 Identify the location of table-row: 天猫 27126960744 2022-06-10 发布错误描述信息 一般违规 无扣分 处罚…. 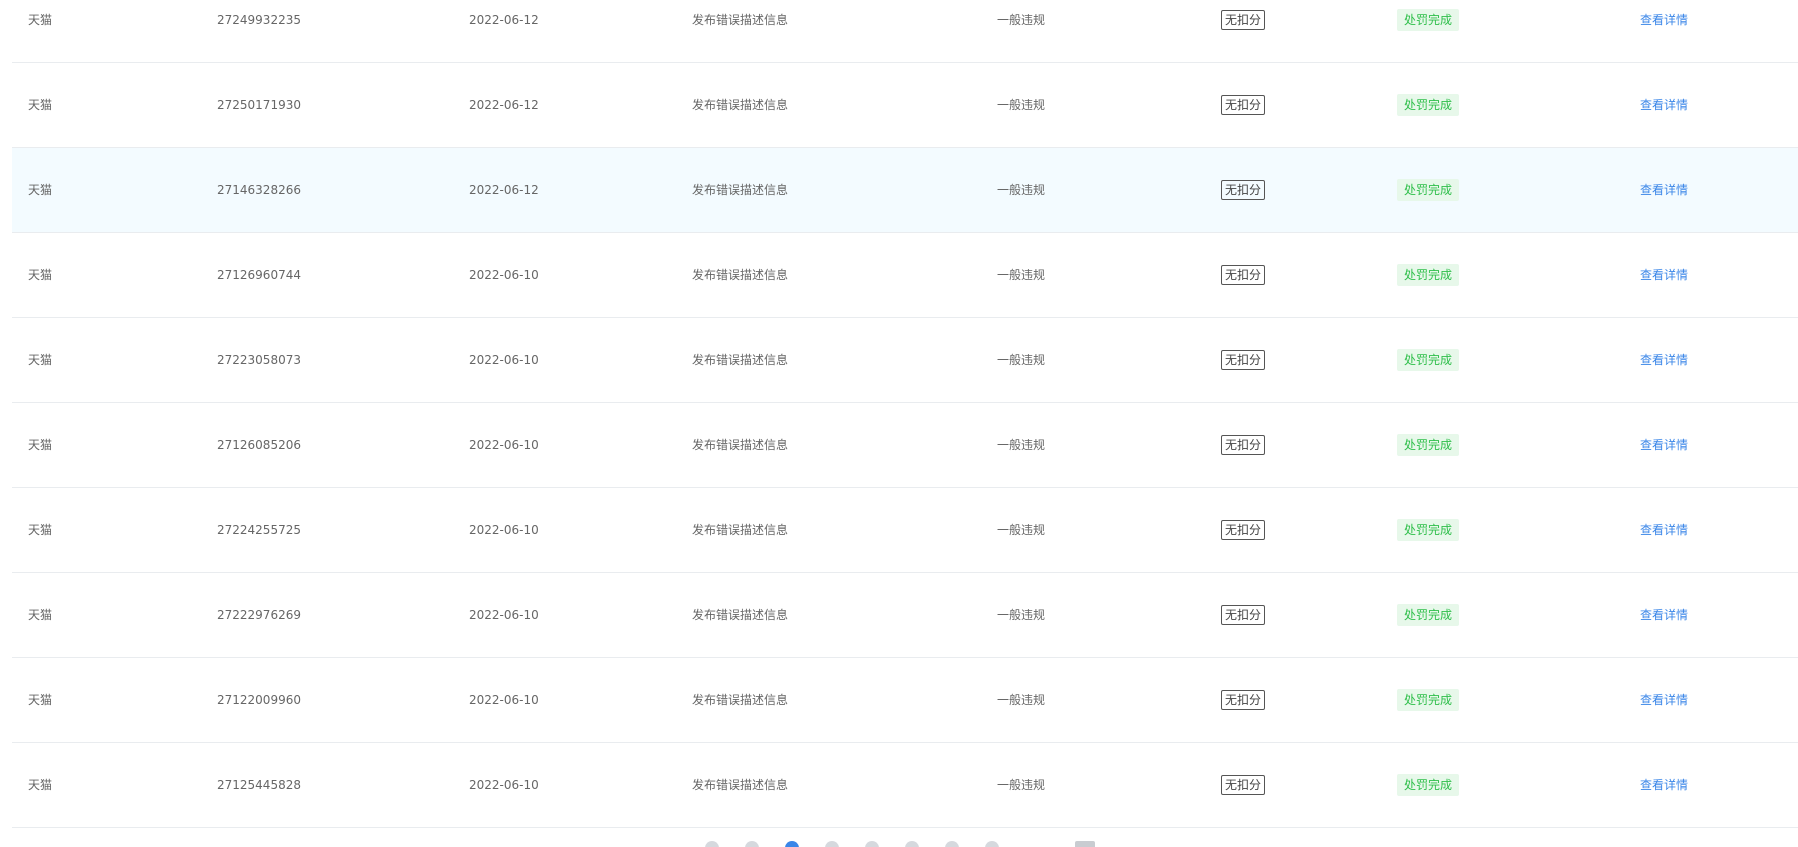
(905, 275).